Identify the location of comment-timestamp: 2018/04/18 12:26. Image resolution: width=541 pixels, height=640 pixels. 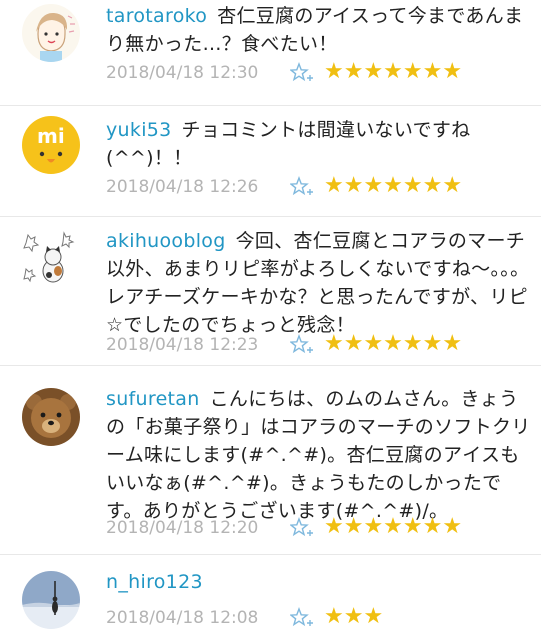
(182, 187).